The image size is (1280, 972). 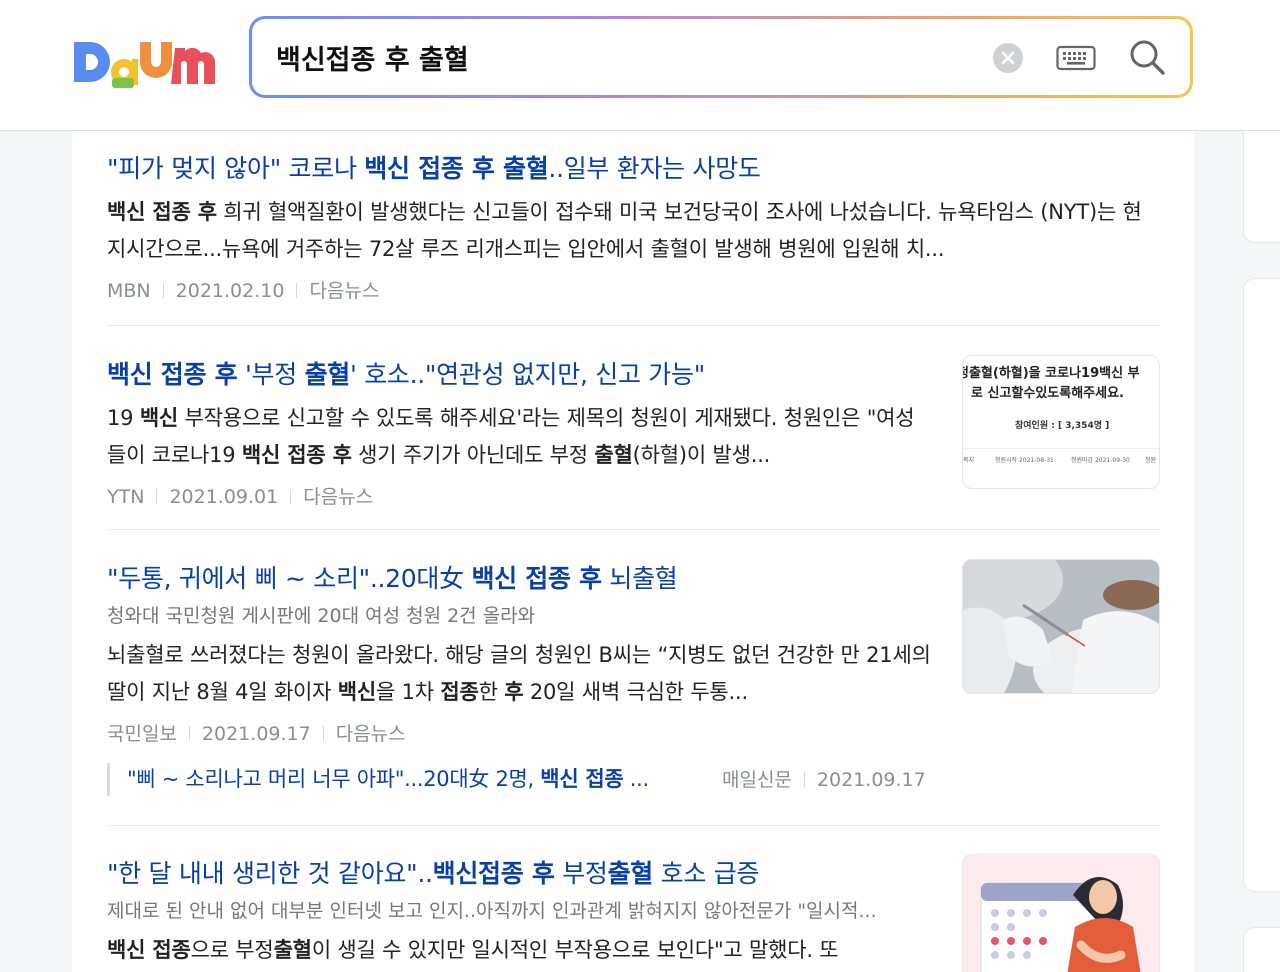 What do you see at coordinates (493, 873) in the screenshot?
I see `highlighted-keyword: 백신접종 후` at bounding box center [493, 873].